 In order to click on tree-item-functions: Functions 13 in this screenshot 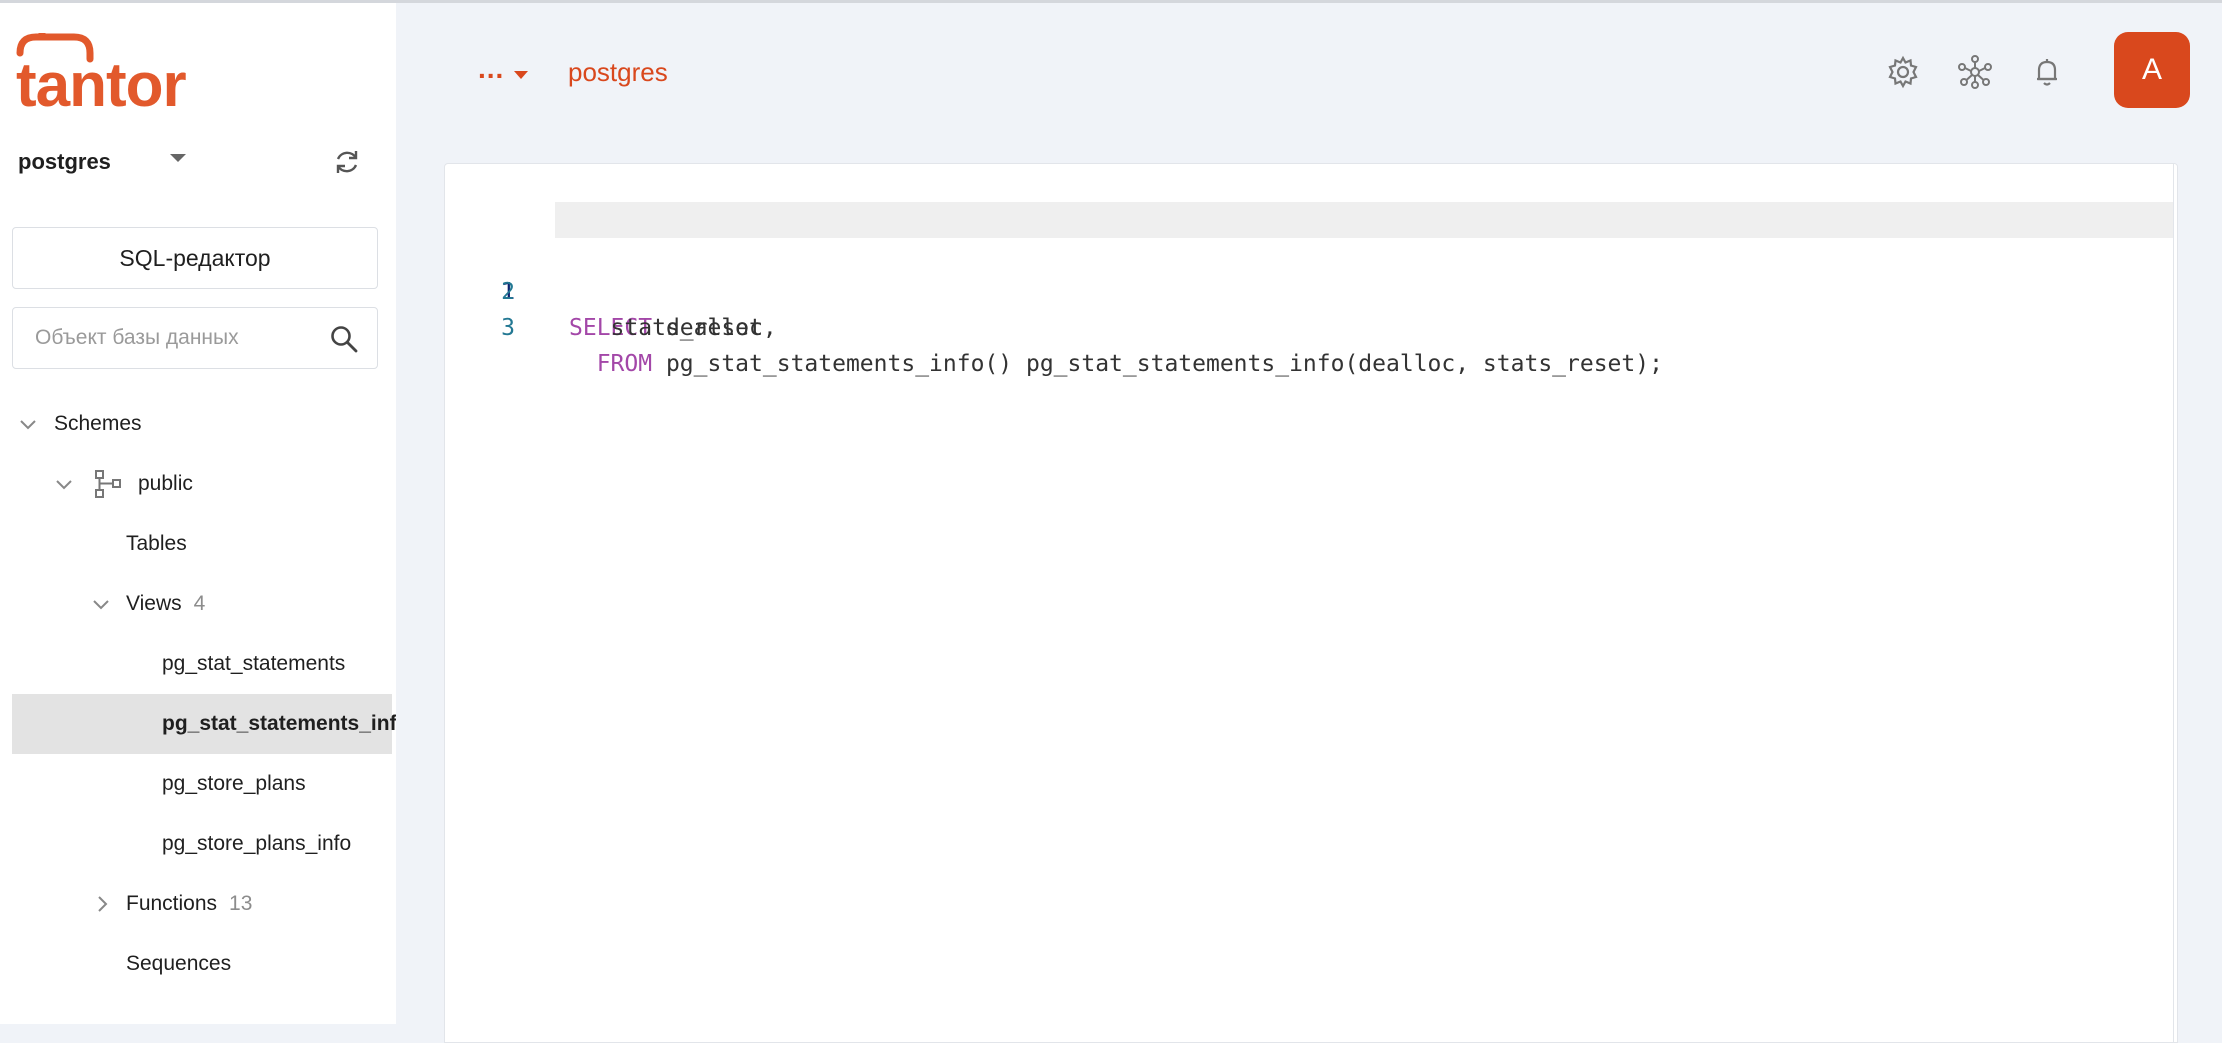, I will do `click(198, 904)`.